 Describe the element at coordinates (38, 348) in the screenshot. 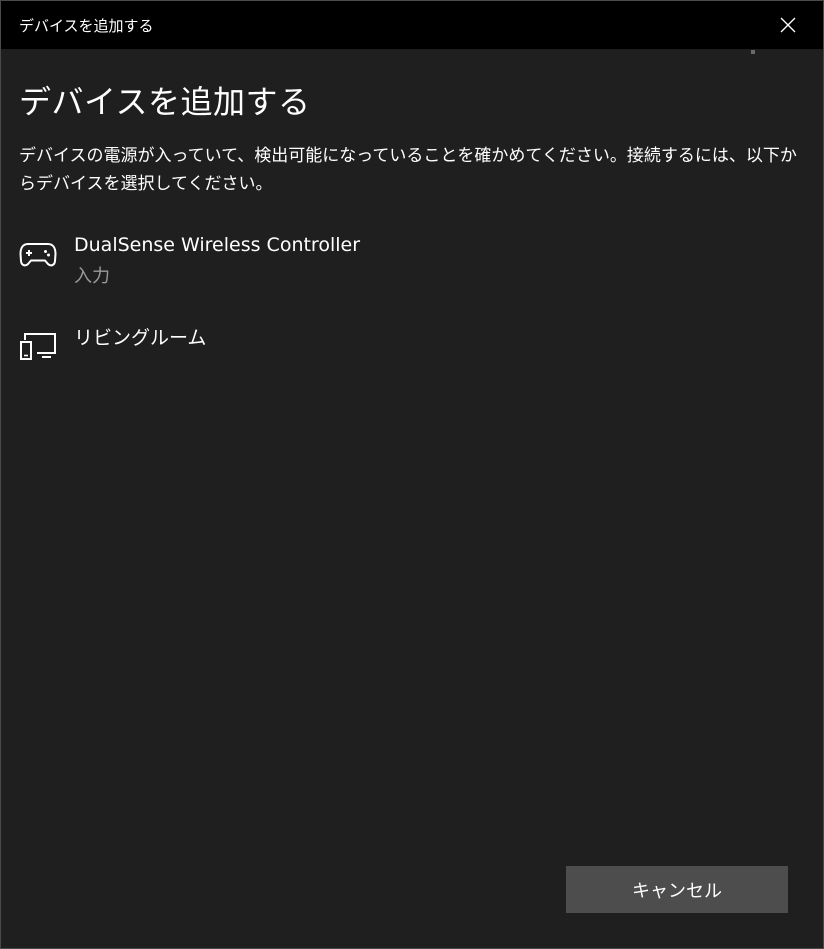

I see `display-device-icon` at that location.